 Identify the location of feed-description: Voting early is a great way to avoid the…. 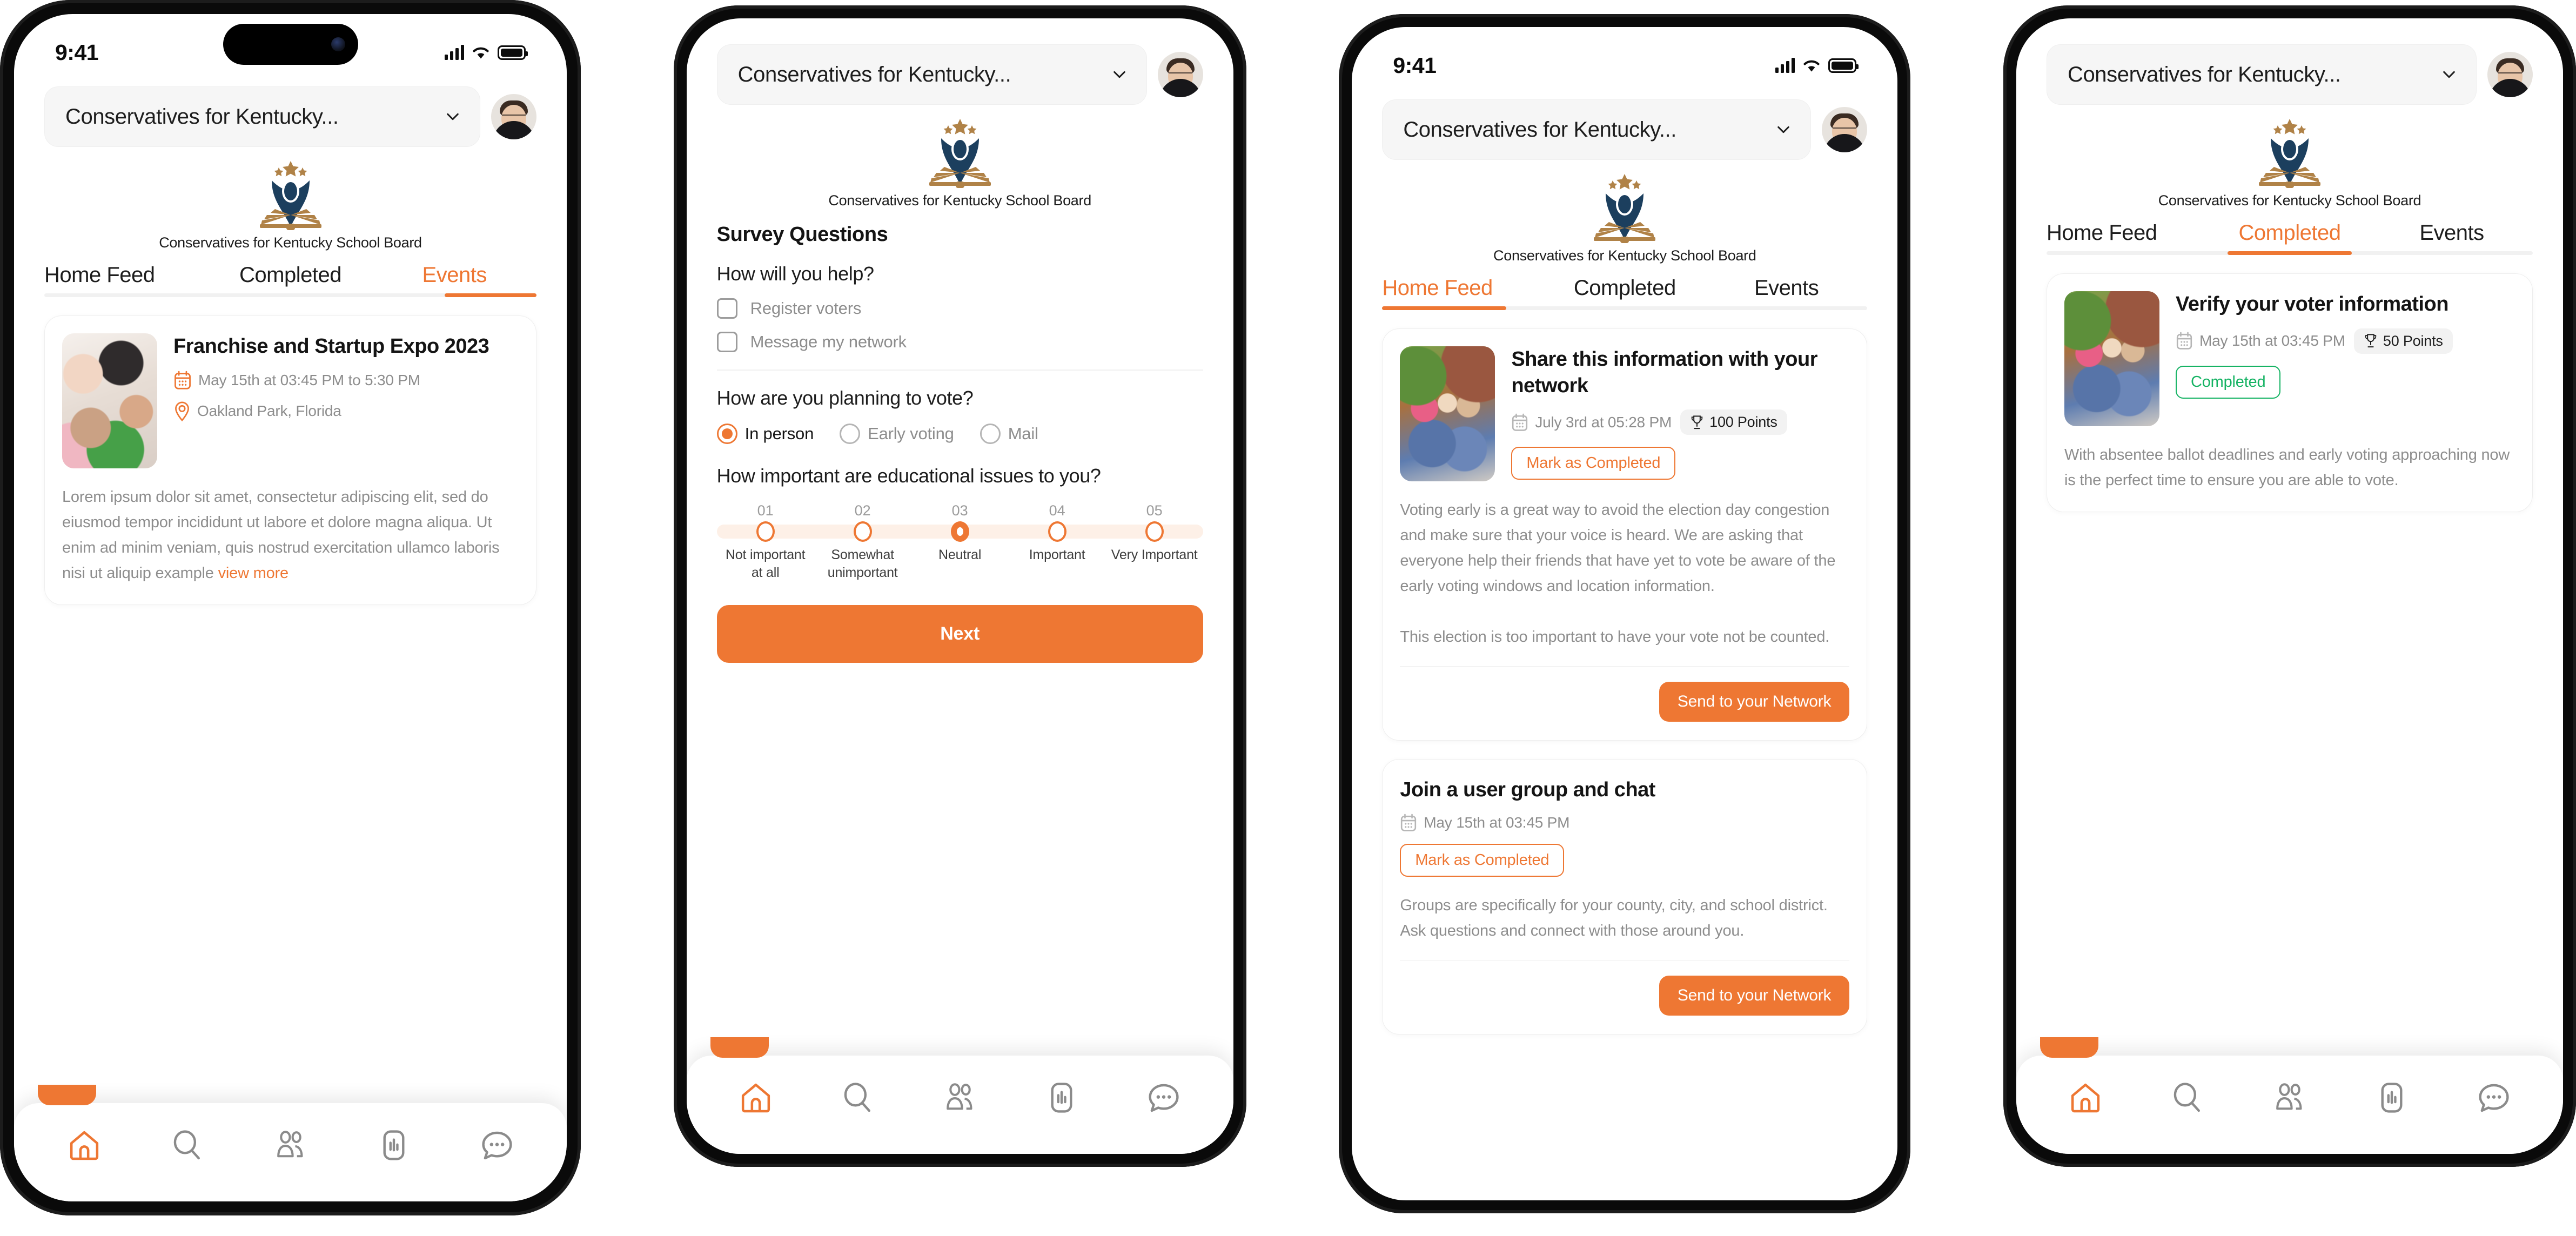
(1618, 573).